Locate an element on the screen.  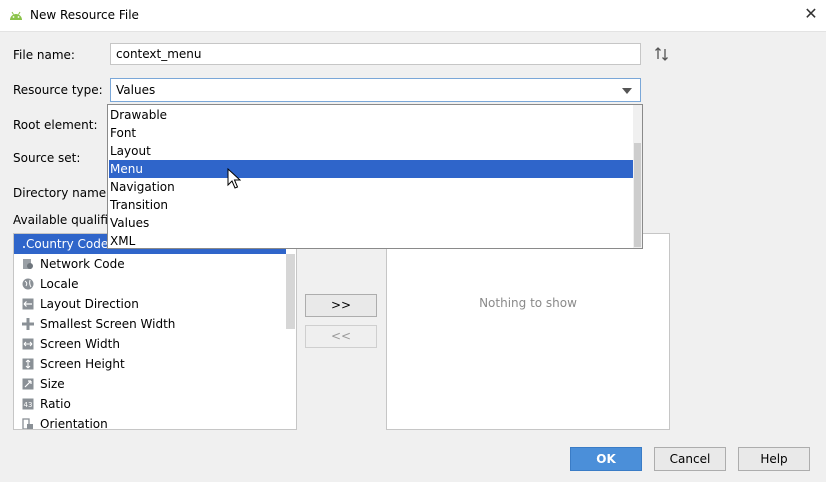
android-icon is located at coordinates (16, 15).